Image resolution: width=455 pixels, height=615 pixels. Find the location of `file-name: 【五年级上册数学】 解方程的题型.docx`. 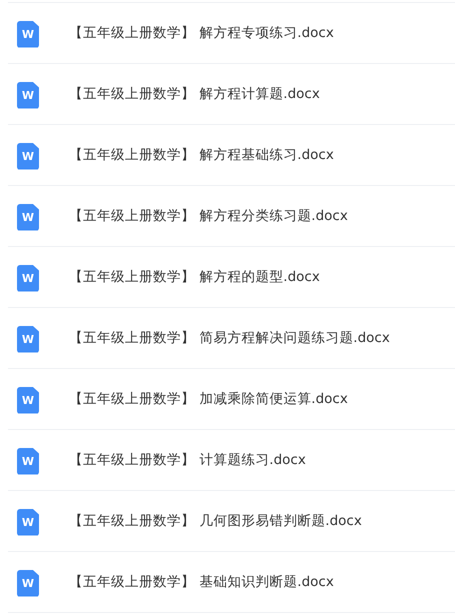

file-name: 【五年级上册数学】 解方程的题型.docx is located at coordinates (194, 277).